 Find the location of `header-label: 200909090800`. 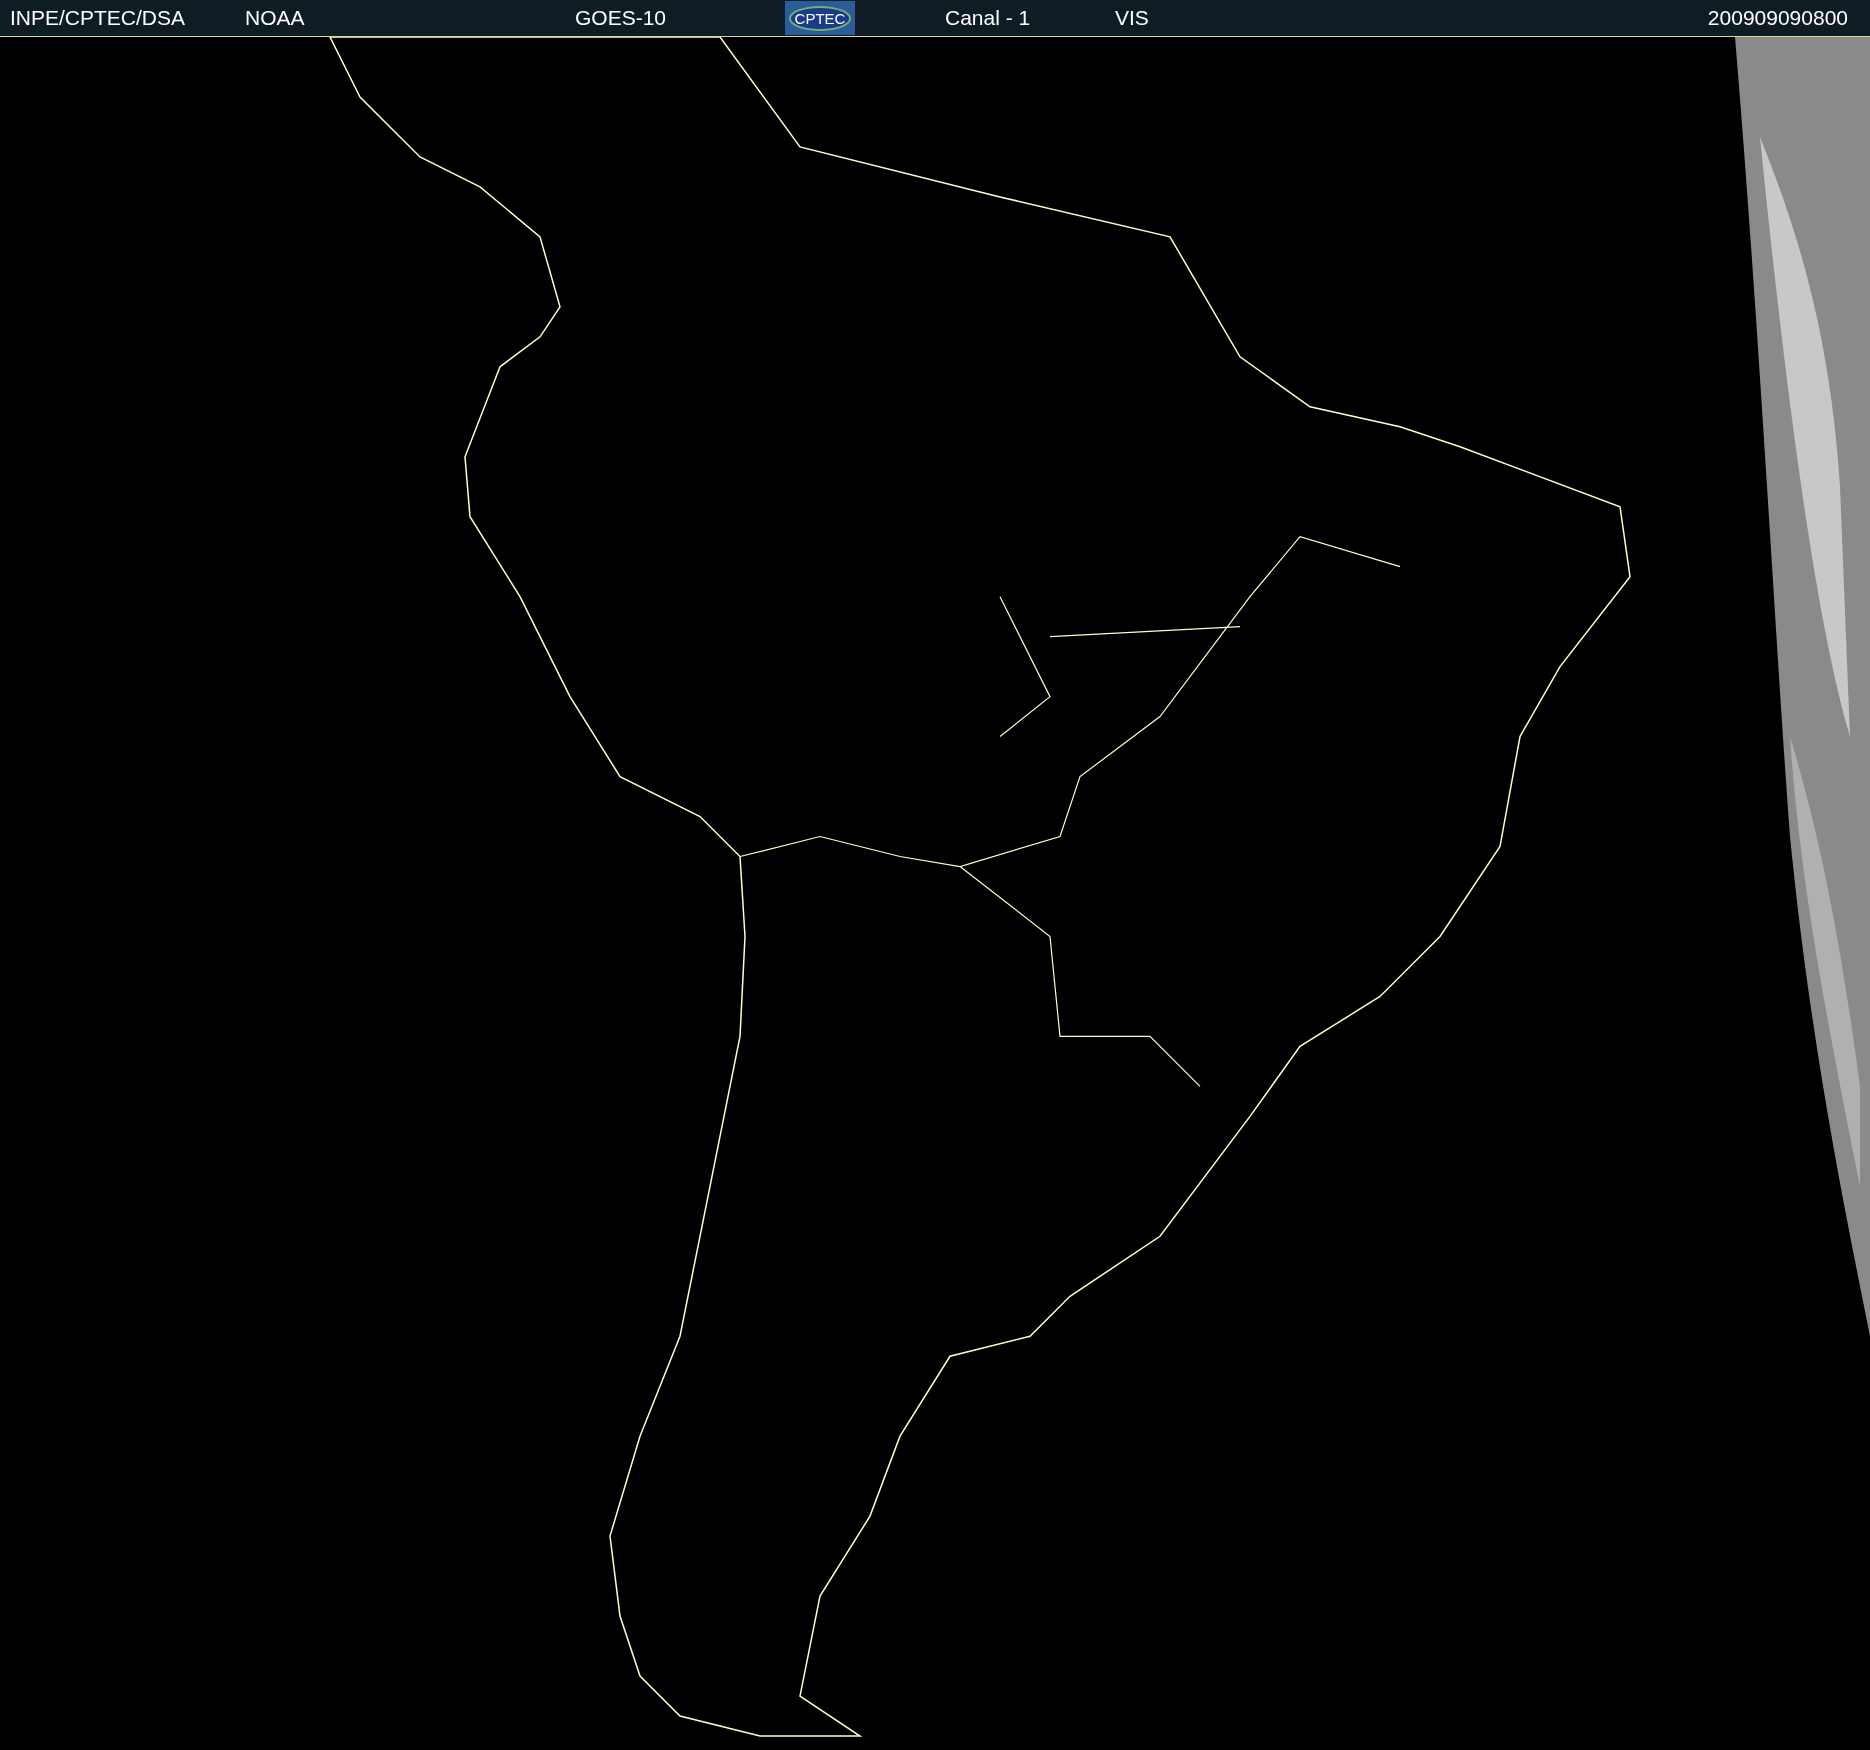

header-label: 200909090800 is located at coordinates (1777, 18).